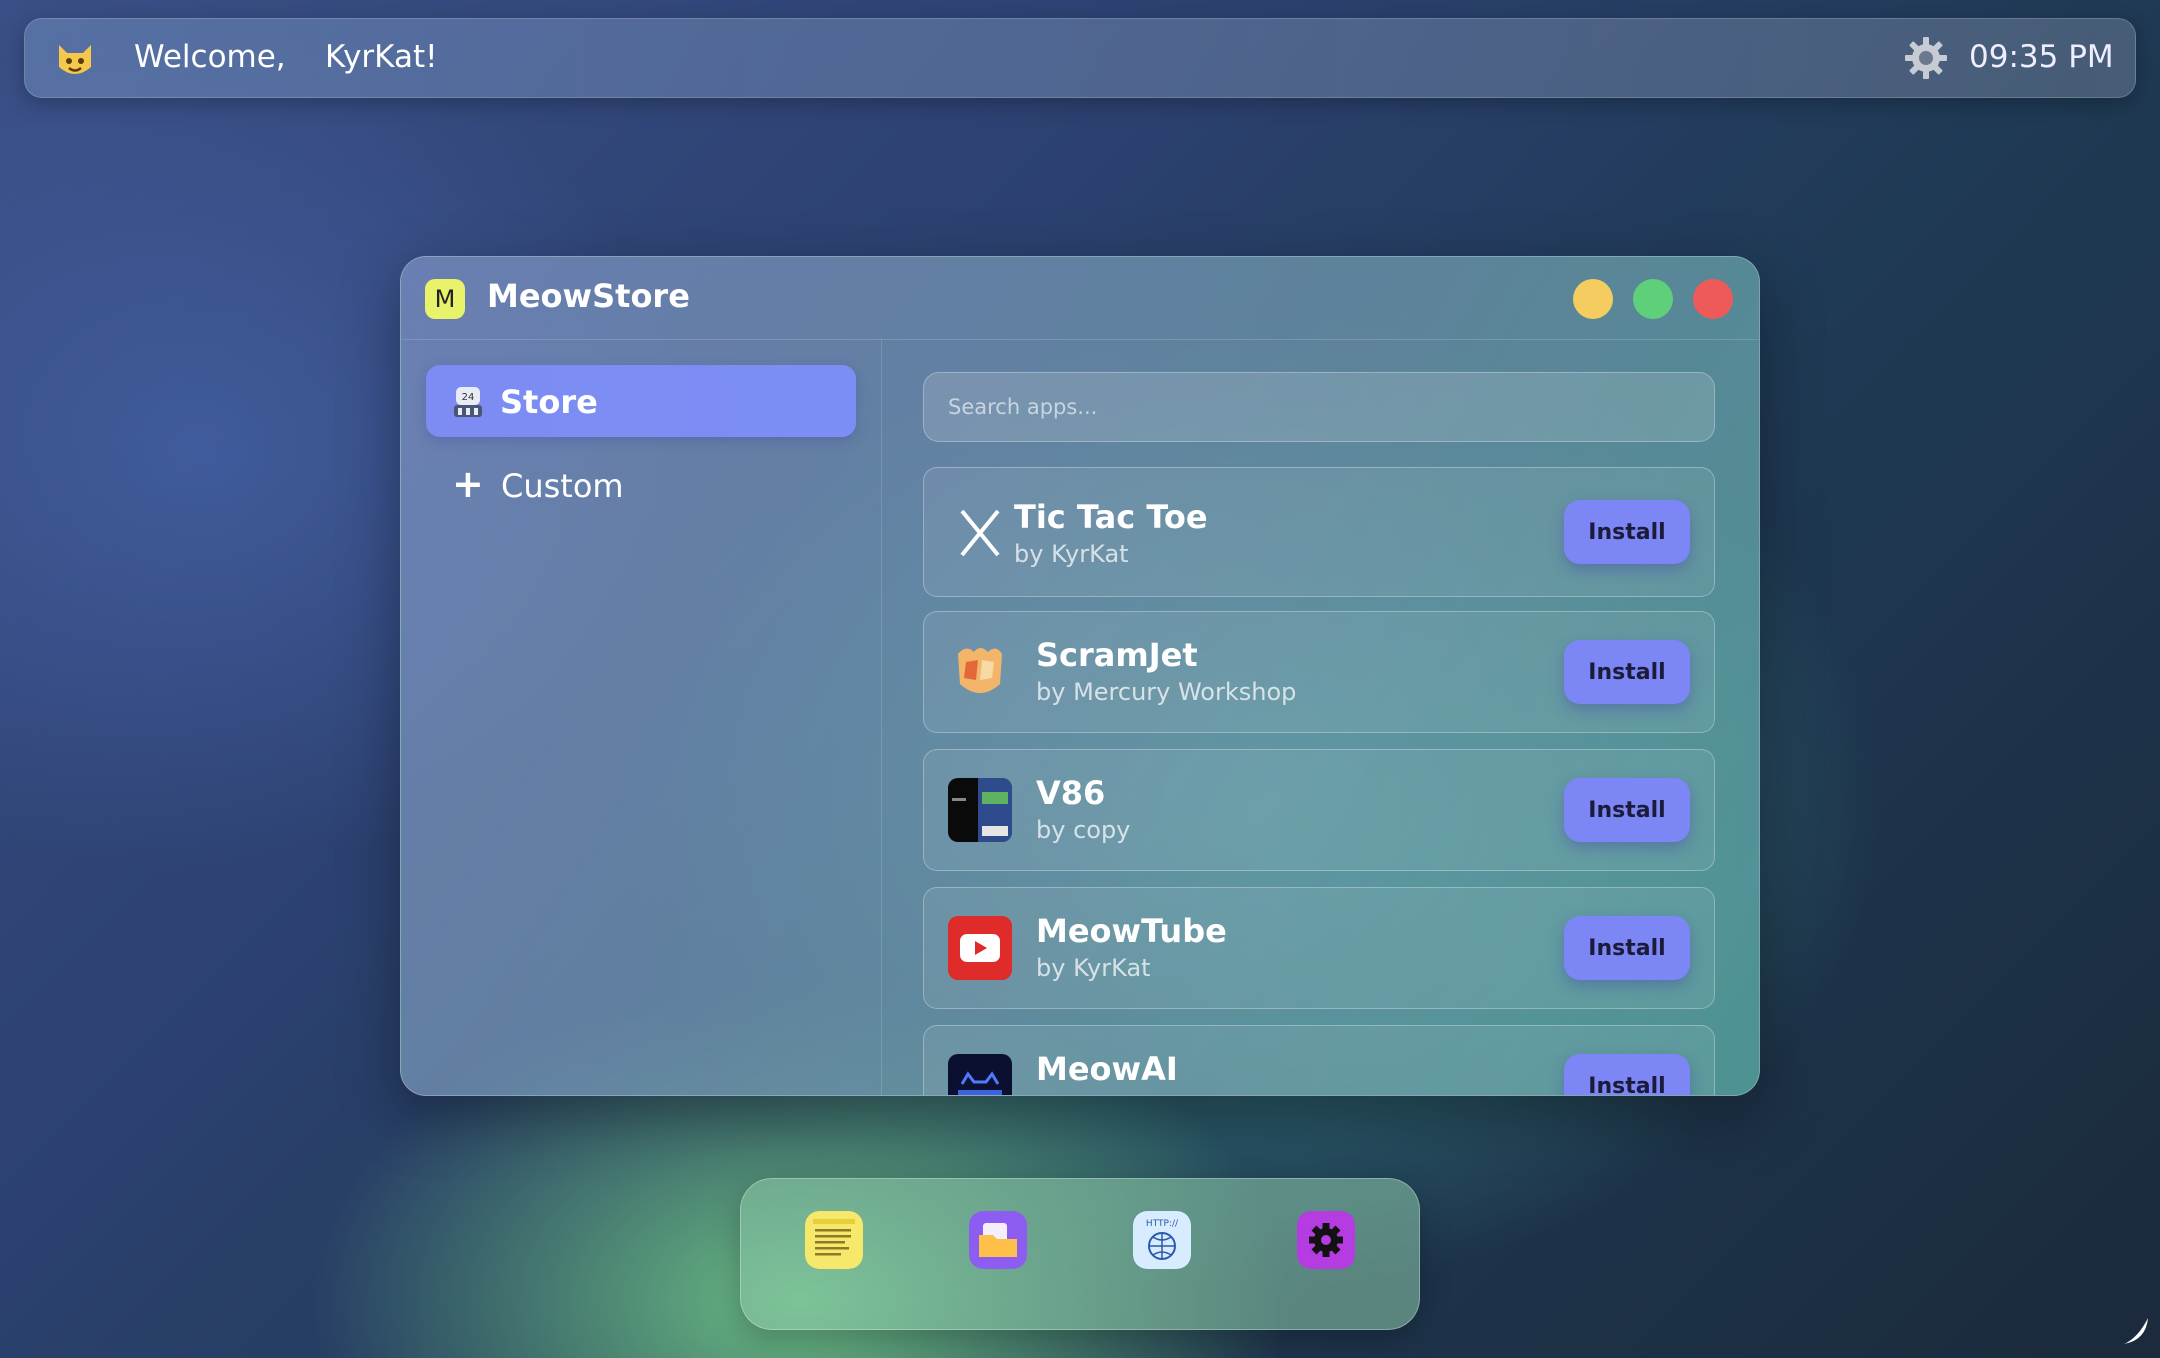 The width and height of the screenshot is (2160, 1358). Describe the element at coordinates (980, 670) in the screenshot. I see `scramjet-icon` at that location.